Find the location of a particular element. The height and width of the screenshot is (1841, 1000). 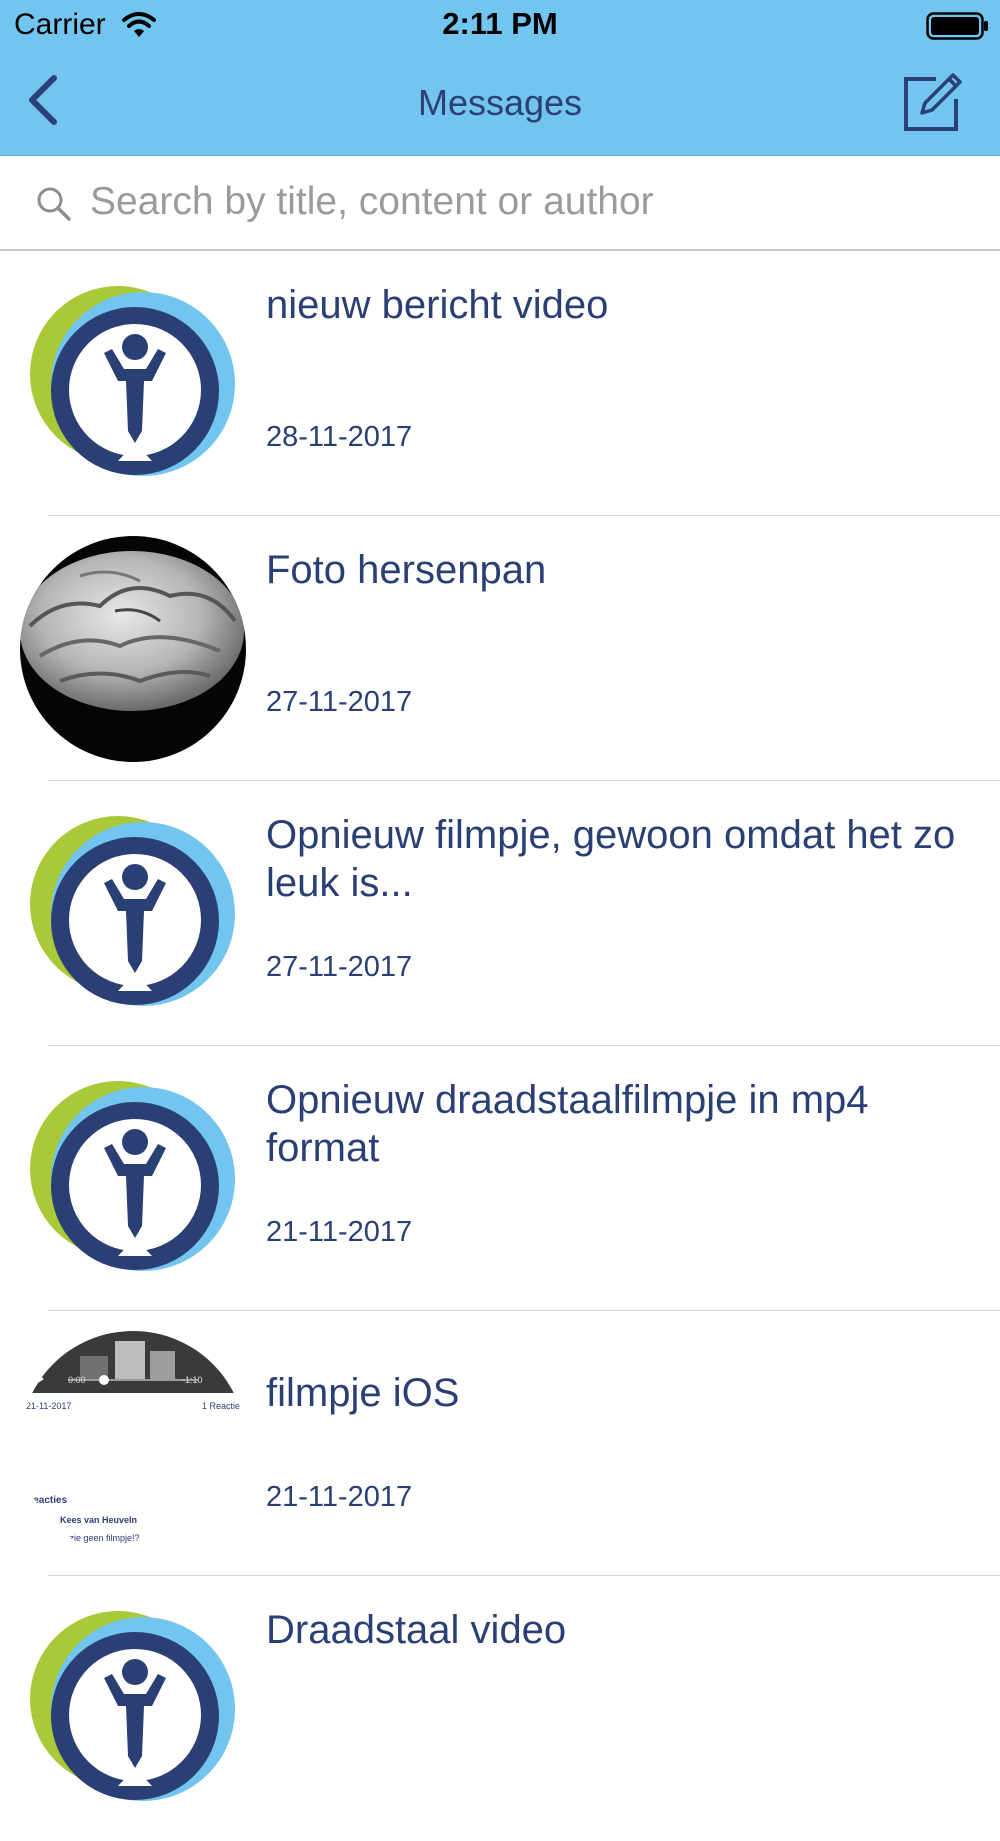

page-title: Messages is located at coordinates (500, 102).